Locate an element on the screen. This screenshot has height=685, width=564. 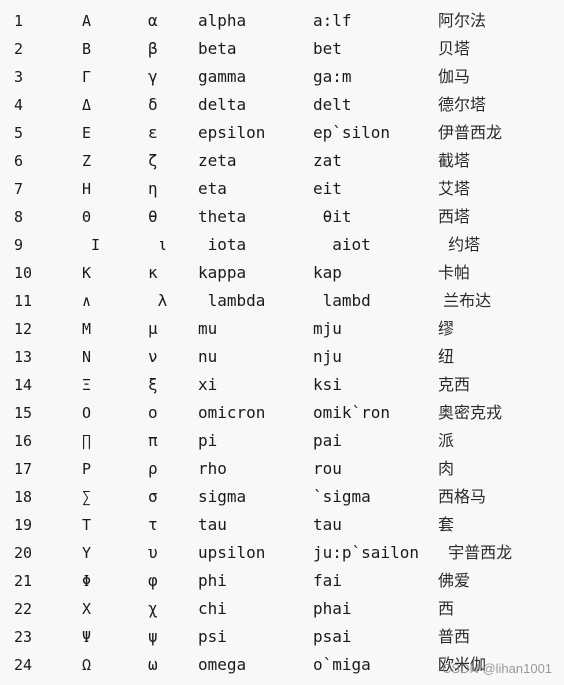
lowercase-letter: θ is located at coordinates (153, 216).